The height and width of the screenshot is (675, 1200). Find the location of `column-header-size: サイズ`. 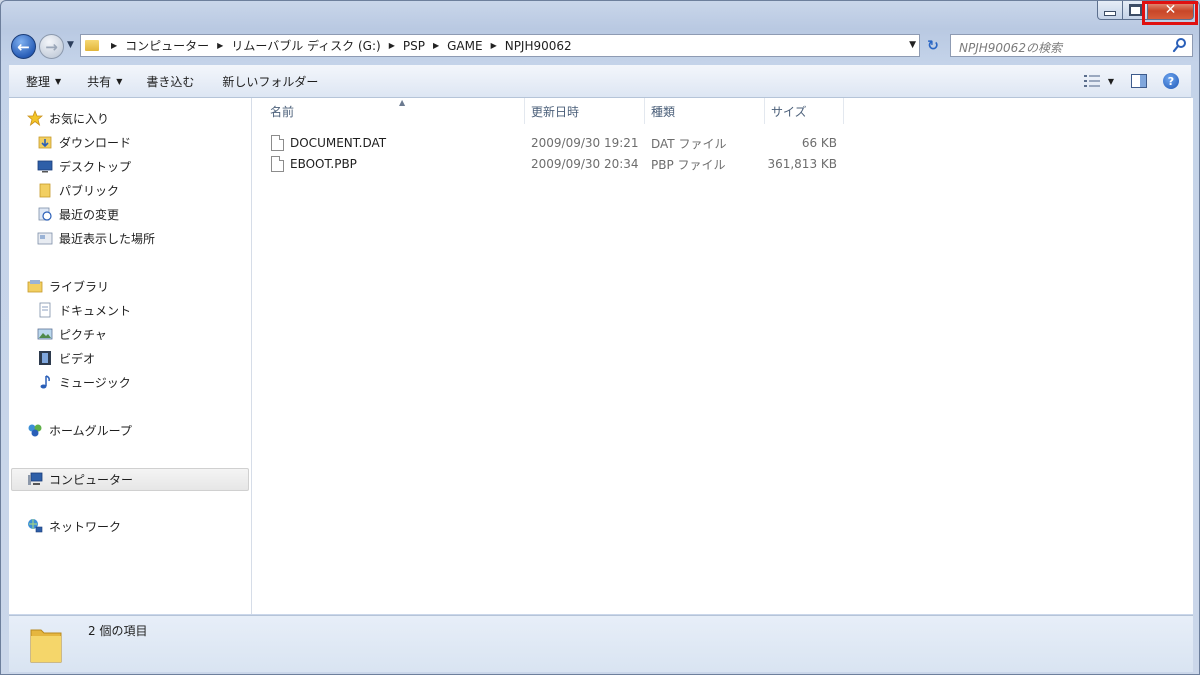

column-header-size: サイズ is located at coordinates (804, 111).